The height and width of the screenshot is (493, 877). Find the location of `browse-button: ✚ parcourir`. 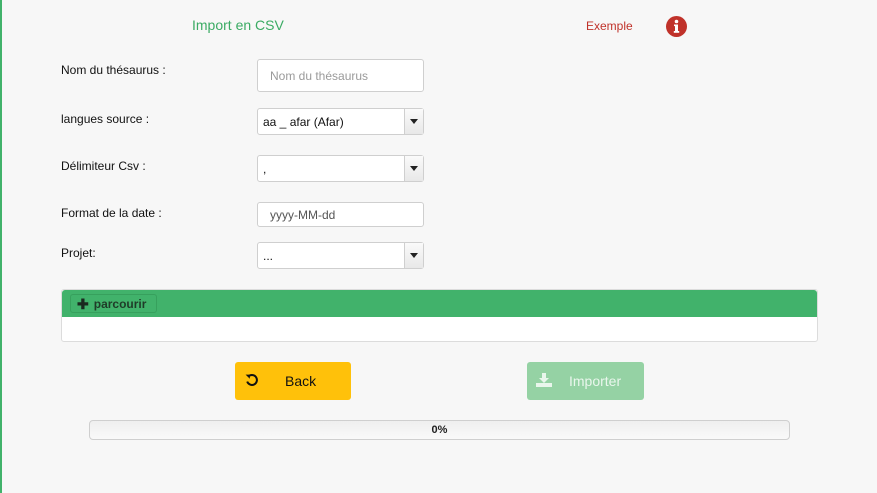

browse-button: ✚ parcourir is located at coordinates (114, 303).